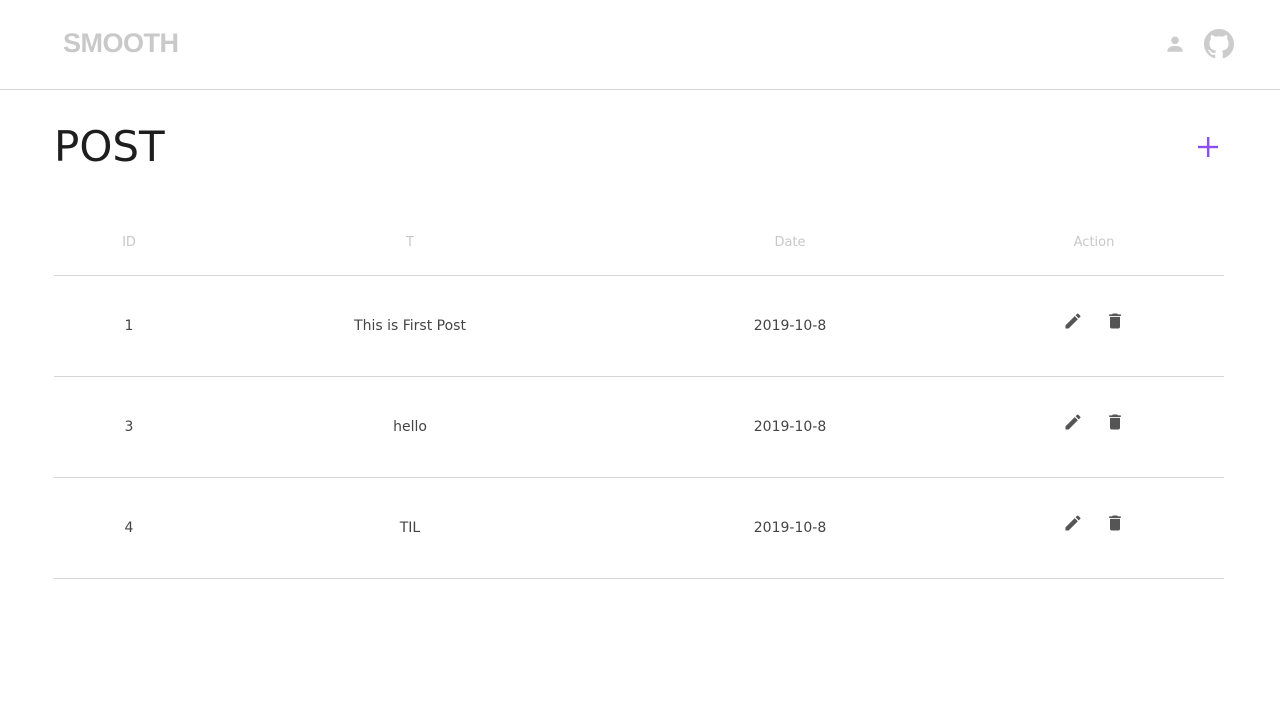 The height and width of the screenshot is (705, 1280). I want to click on column-header-title: T, so click(410, 243).